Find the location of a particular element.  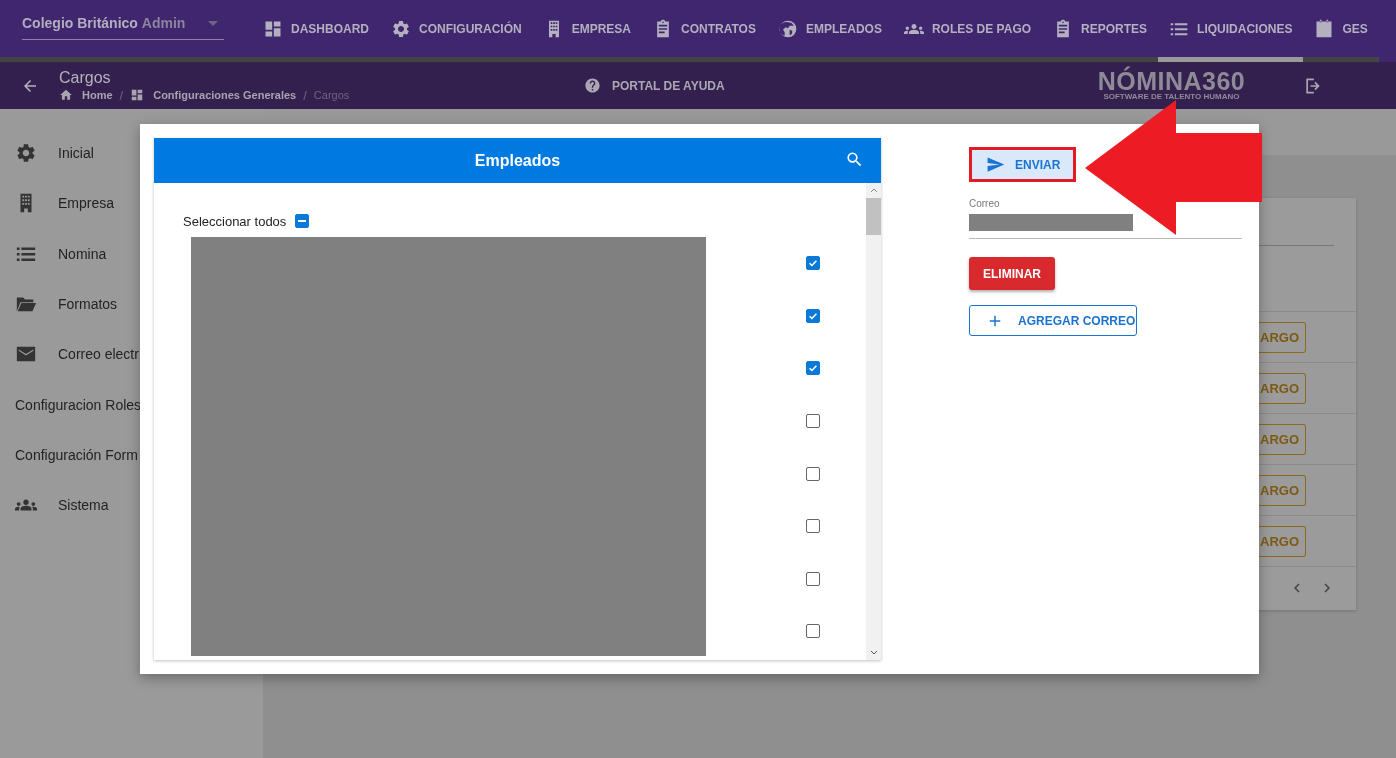

search-button is located at coordinates (854, 159).